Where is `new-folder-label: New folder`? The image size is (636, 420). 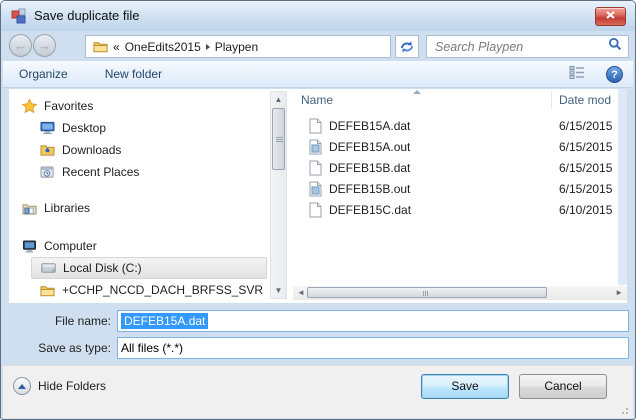
new-folder-label: New folder is located at coordinates (133, 74).